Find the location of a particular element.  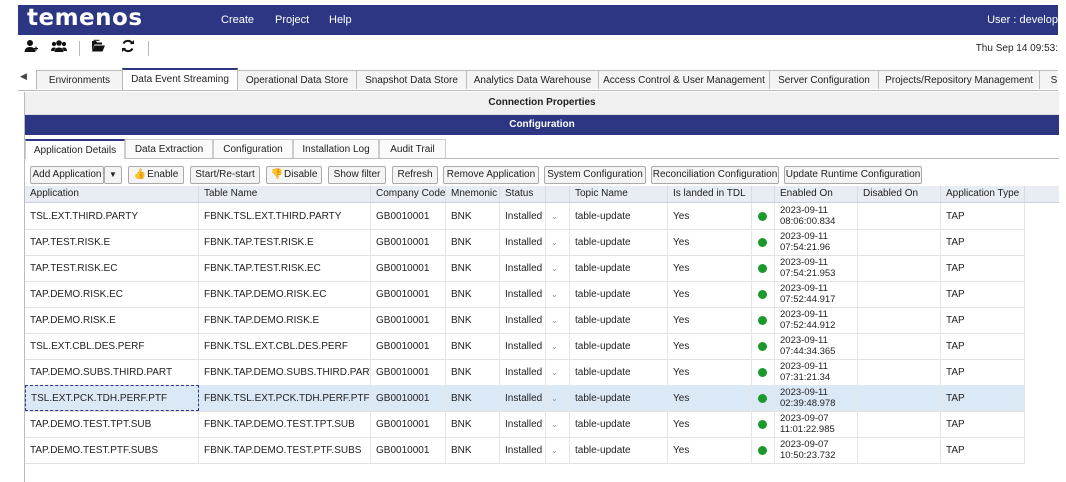

subtab-installation-log: Installation Log is located at coordinates (336, 148).